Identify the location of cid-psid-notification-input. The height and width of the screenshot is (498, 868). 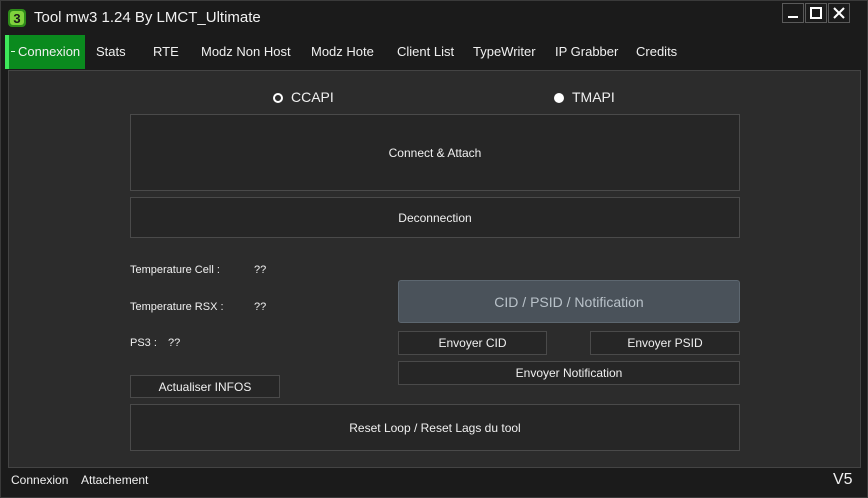
(569, 301).